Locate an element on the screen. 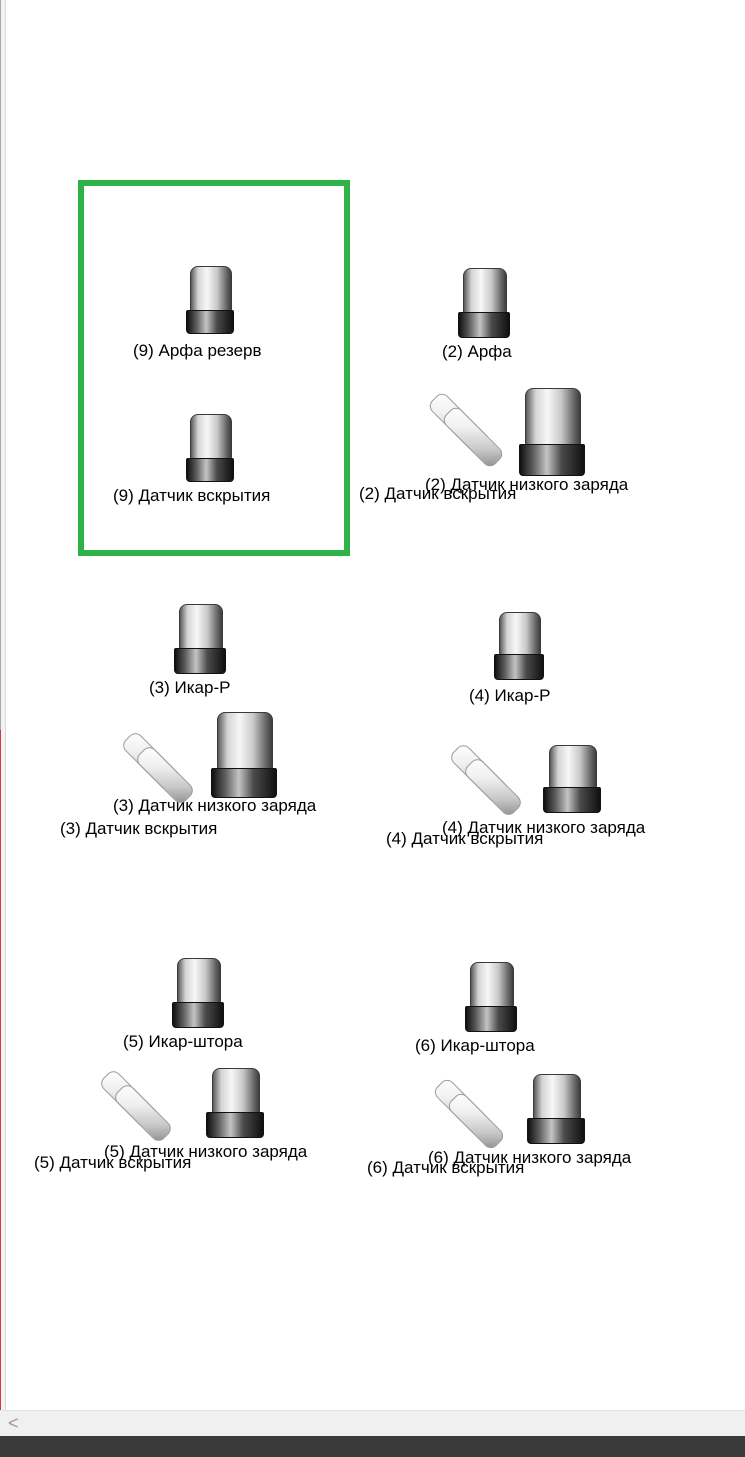 The width and height of the screenshot is (745, 1457). device-label: (2) Датчик низкого заряда is located at coordinates (527, 484).